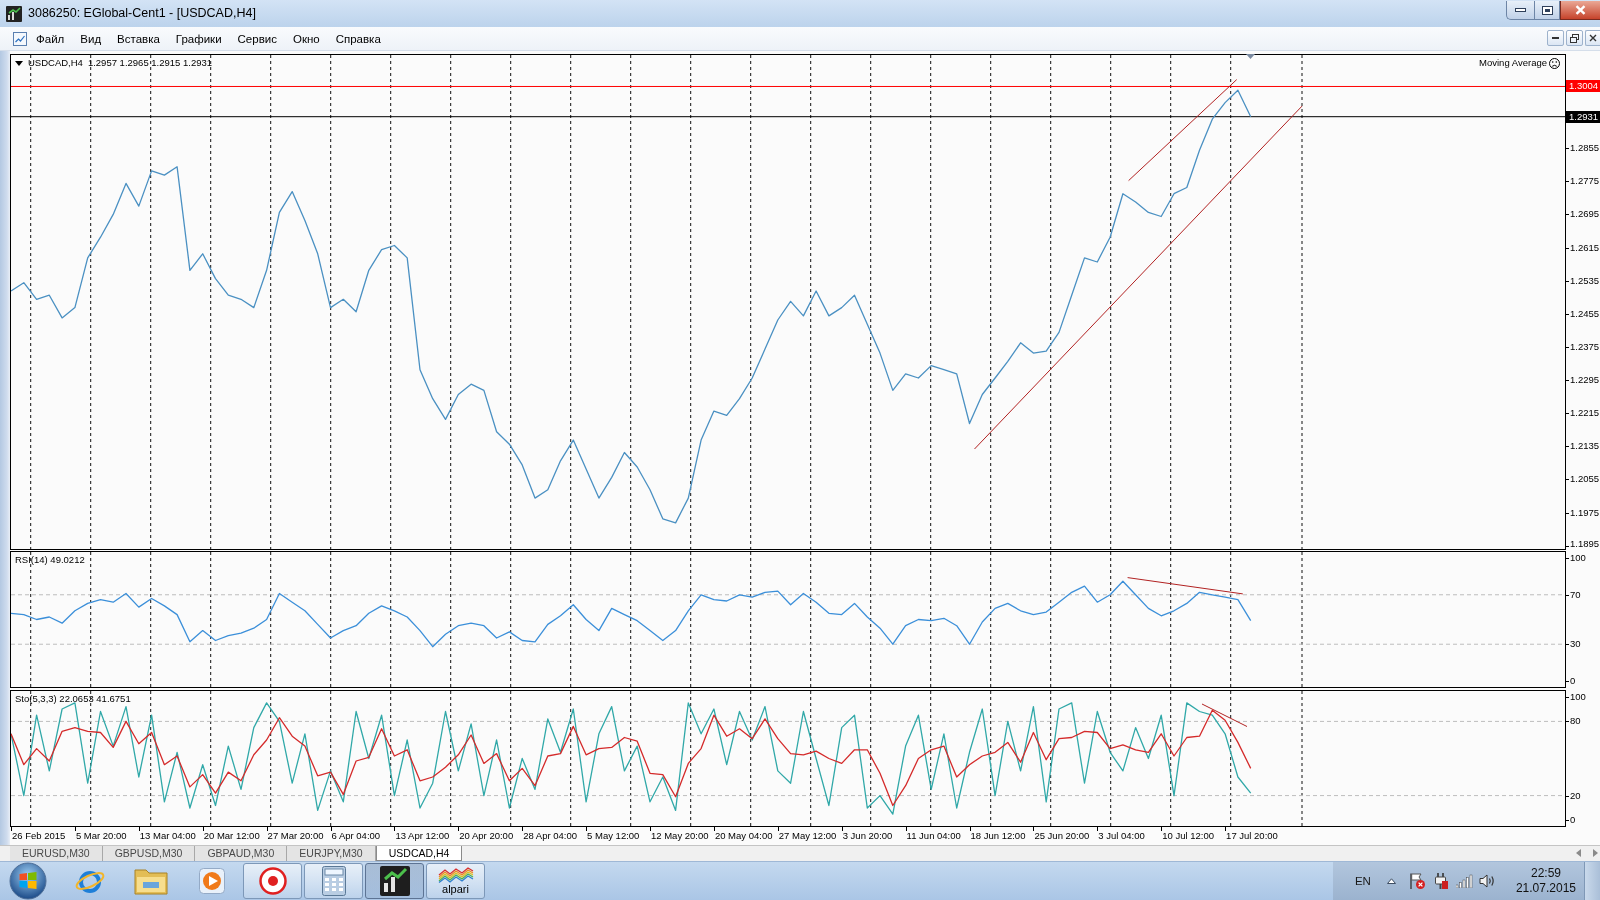  Describe the element at coordinates (1513, 63) in the screenshot. I see `indicator-label: Moving Average` at that location.